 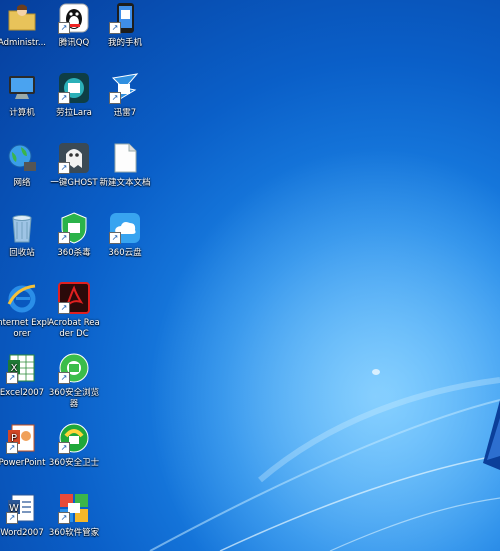 What do you see at coordinates (125, 113) in the screenshot?
I see `desktop-icon-label: 迅雷7` at bounding box center [125, 113].